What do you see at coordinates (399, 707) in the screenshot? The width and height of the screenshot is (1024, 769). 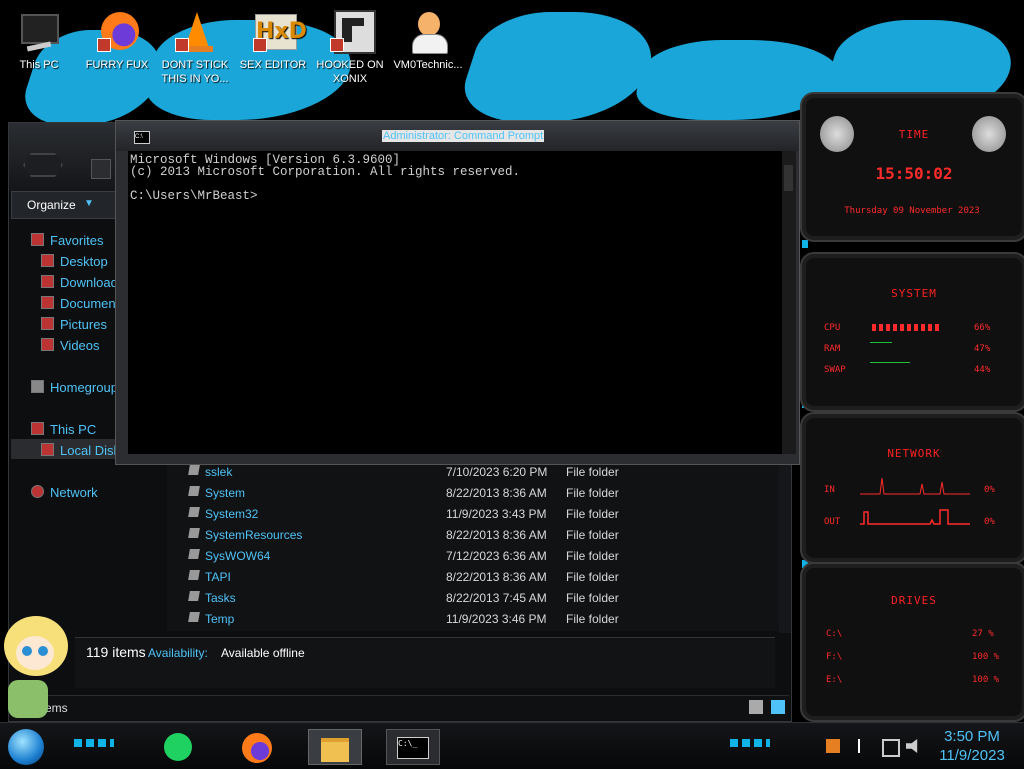 I see `status-bar: items` at bounding box center [399, 707].